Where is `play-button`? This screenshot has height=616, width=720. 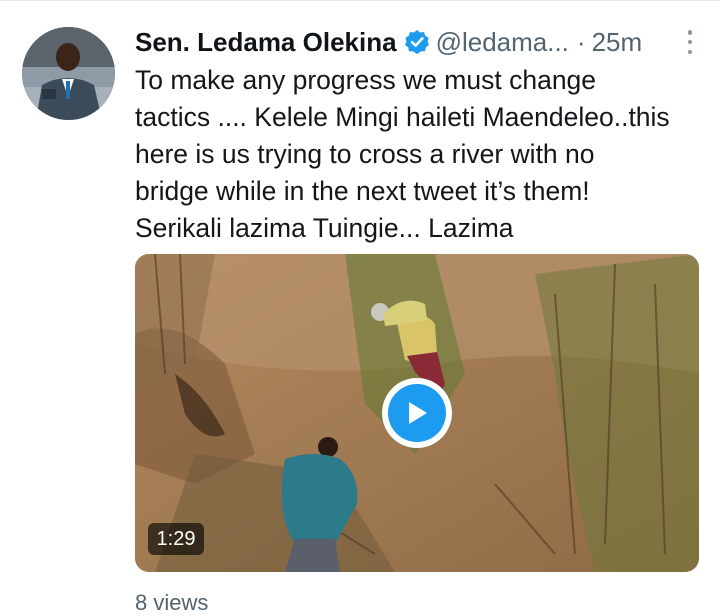
play-button is located at coordinates (417, 413).